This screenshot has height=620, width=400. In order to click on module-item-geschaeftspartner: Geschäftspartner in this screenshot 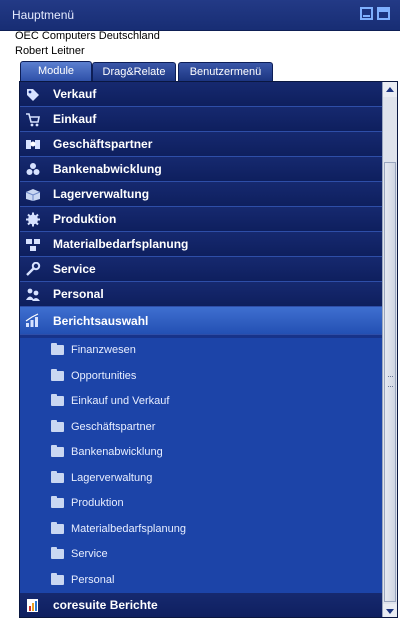, I will do `click(201, 144)`.